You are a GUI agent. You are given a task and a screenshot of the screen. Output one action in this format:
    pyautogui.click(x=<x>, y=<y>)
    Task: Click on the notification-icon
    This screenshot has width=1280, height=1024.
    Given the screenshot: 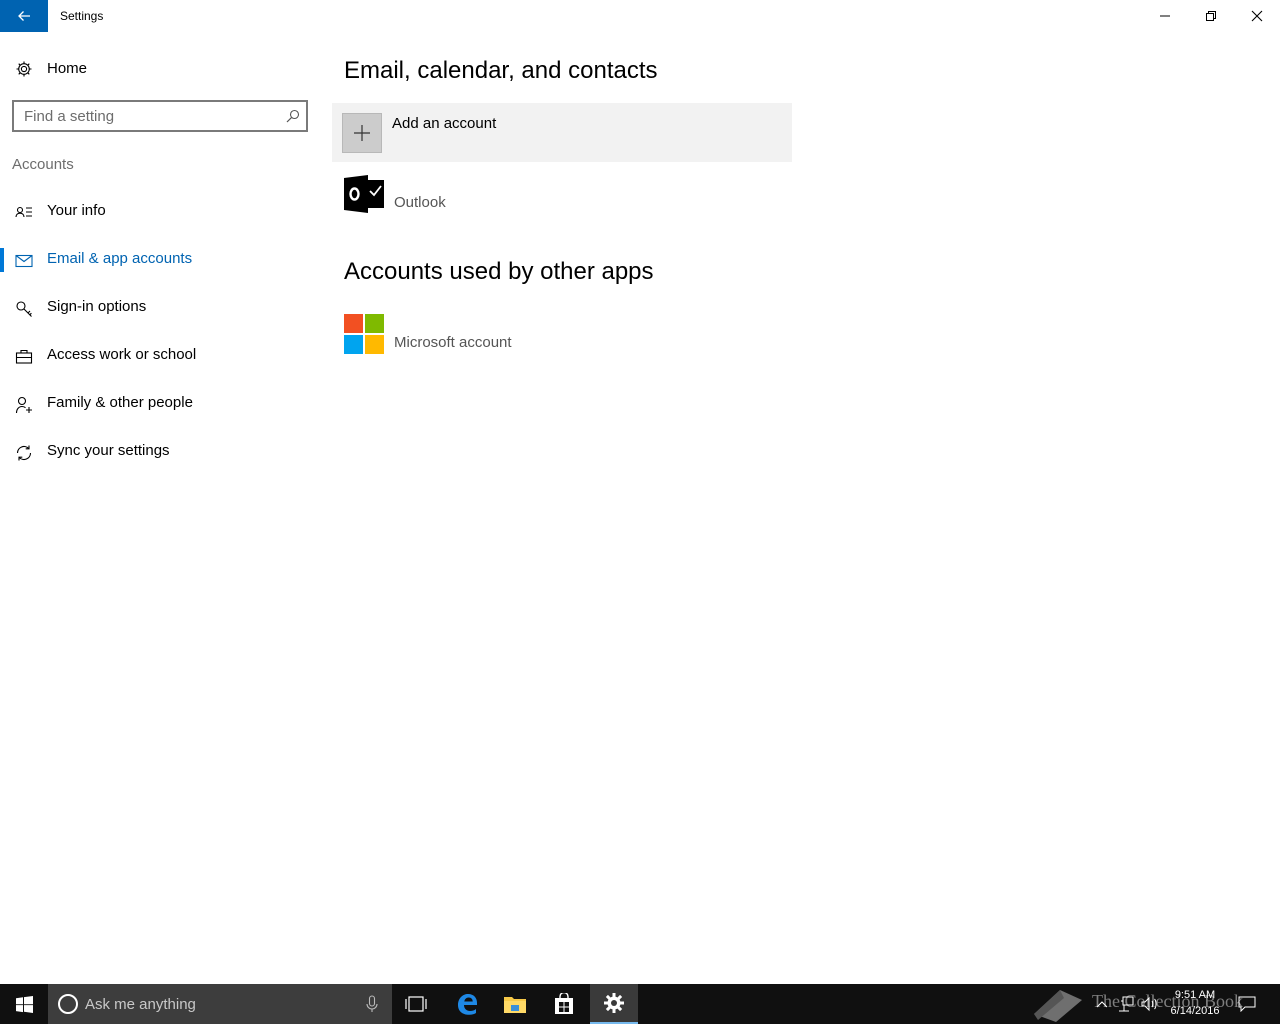 What is the action you would take?
    pyautogui.click(x=1247, y=1004)
    